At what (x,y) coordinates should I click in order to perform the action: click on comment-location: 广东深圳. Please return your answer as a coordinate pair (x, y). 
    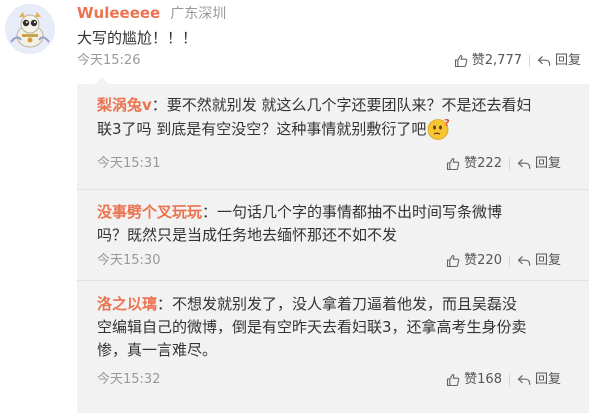
    Looking at the image, I should click on (198, 14).